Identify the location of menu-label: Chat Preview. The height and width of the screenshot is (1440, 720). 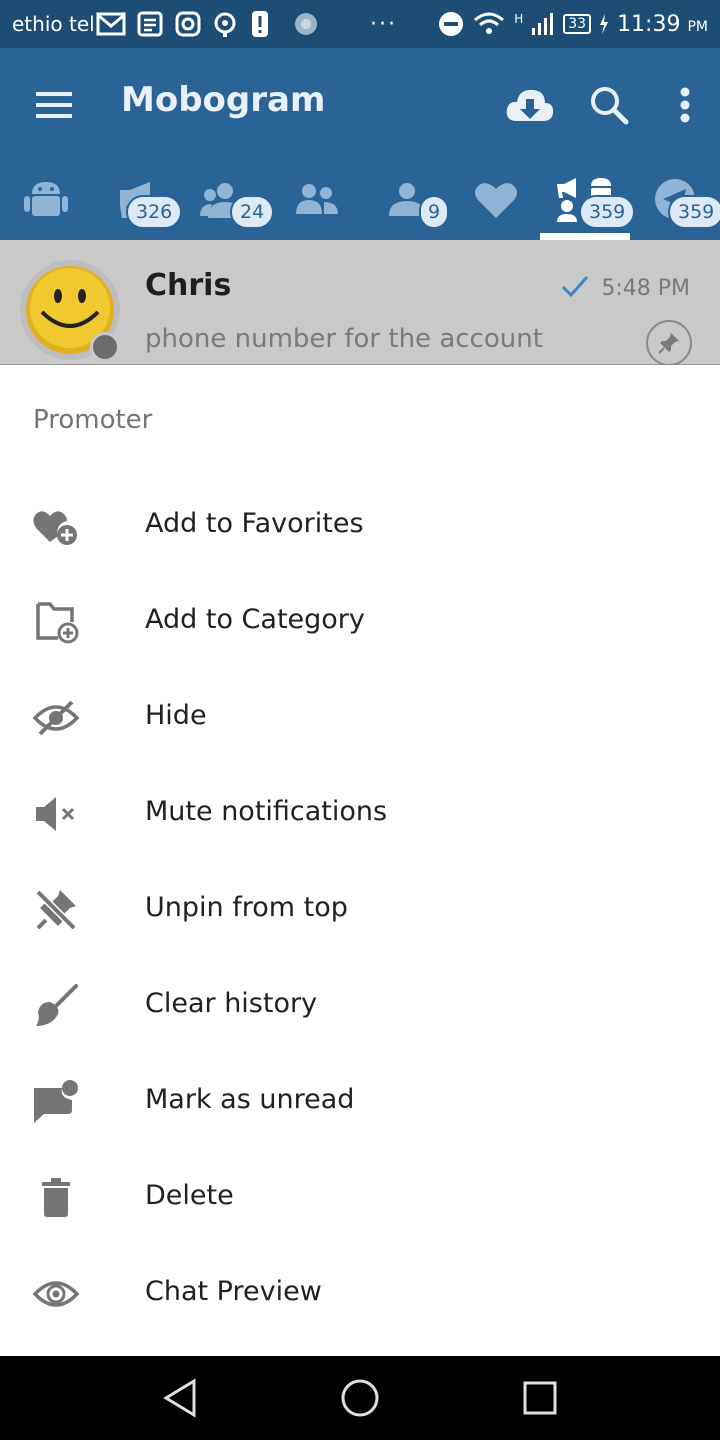
(233, 1291).